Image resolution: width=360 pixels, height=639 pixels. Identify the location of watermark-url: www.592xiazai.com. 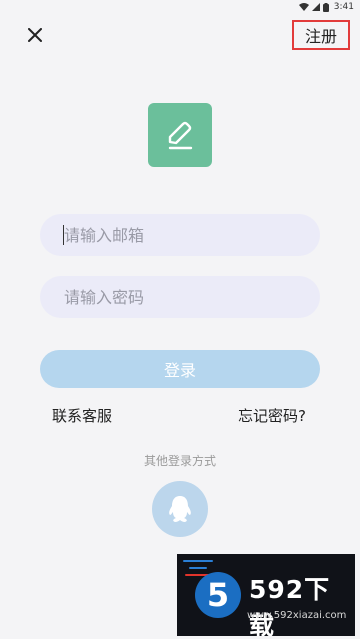
(297, 615).